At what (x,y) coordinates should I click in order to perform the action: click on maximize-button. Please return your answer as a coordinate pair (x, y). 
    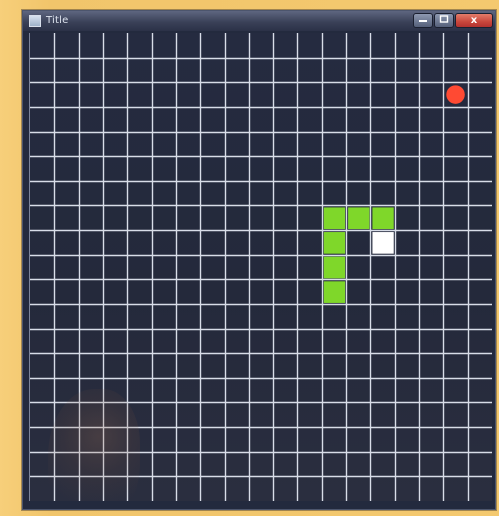
    Looking at the image, I should click on (444, 20).